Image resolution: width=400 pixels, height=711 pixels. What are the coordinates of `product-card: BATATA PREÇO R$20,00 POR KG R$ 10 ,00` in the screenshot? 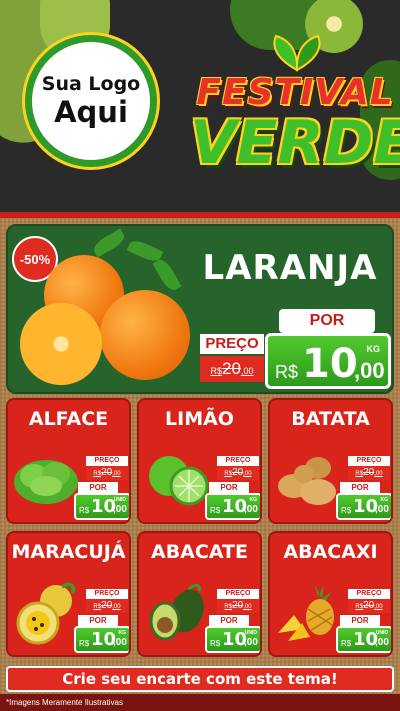 It's located at (330, 461).